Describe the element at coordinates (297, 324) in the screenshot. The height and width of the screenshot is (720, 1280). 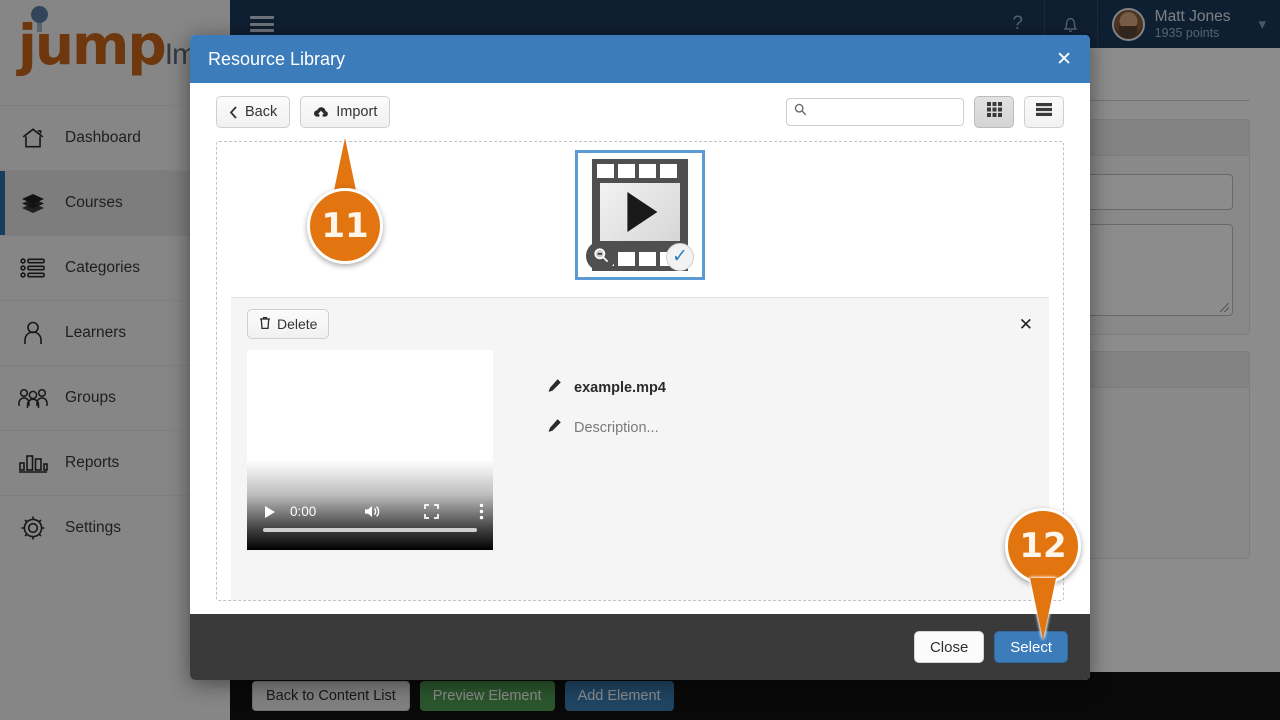
I see `delete-button-label: Delete` at that location.